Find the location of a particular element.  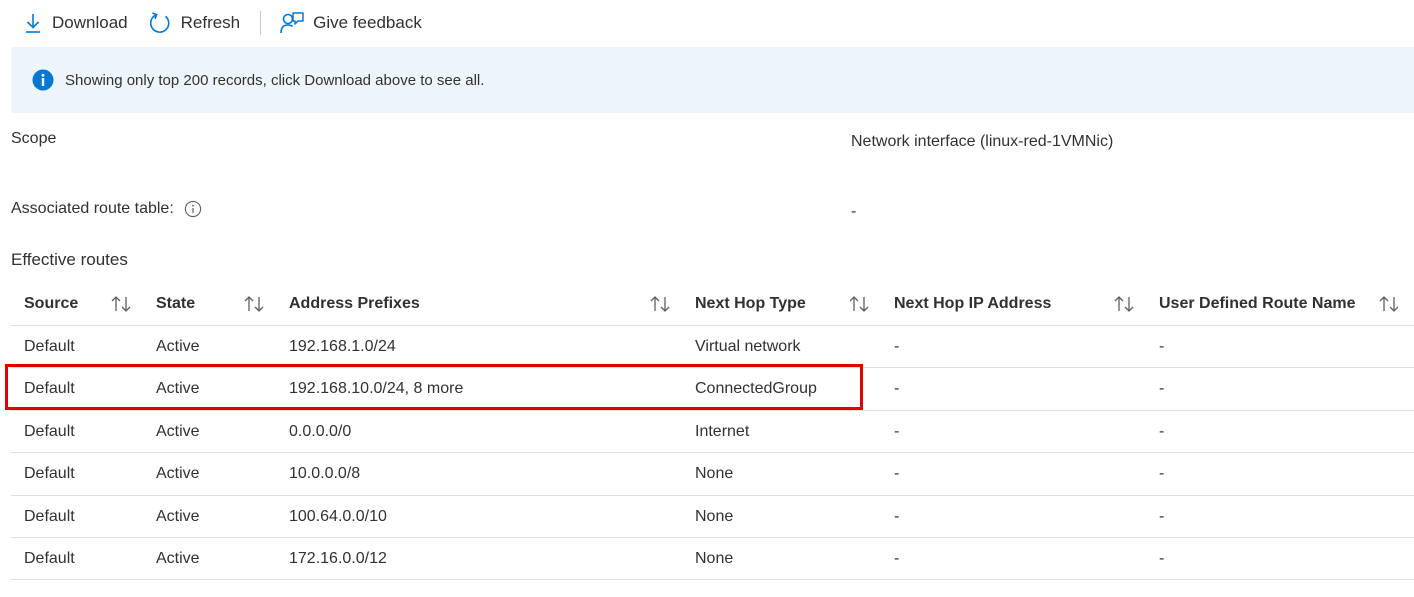

table-row: Default Active 100.64.0.0/10 None - - is located at coordinates (712, 517).